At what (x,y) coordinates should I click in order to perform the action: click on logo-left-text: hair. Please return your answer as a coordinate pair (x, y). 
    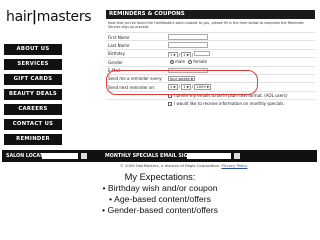
    Looking at the image, I should click on (19, 17).